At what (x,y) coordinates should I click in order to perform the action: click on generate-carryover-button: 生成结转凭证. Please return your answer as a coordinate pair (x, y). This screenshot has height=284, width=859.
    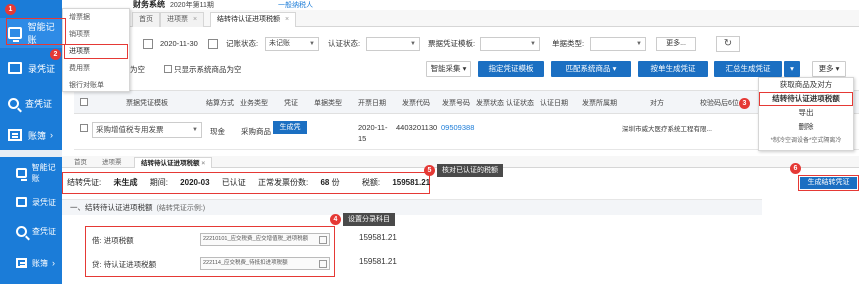
    Looking at the image, I should click on (828, 183).